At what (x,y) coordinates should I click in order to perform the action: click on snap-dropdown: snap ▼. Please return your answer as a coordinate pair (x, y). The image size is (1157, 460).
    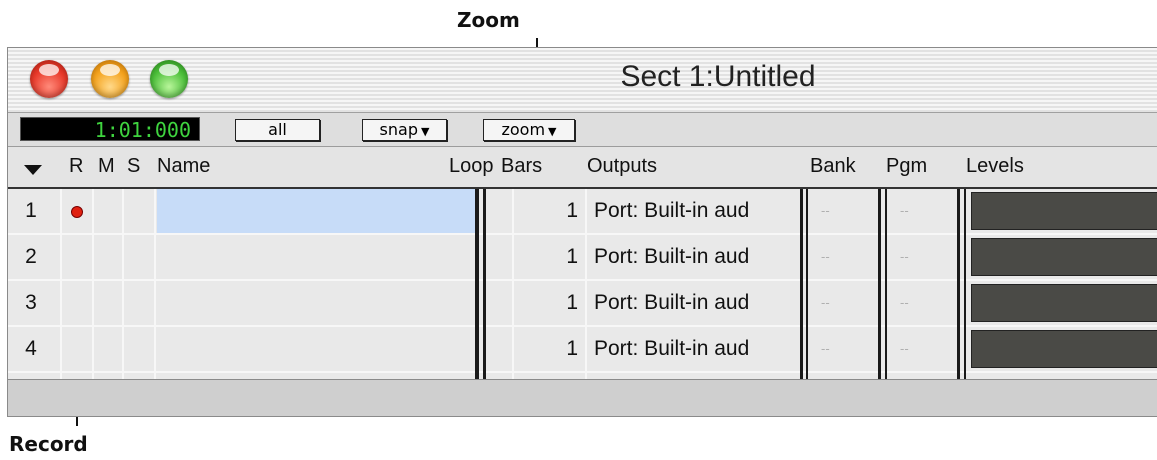
    Looking at the image, I should click on (404, 130).